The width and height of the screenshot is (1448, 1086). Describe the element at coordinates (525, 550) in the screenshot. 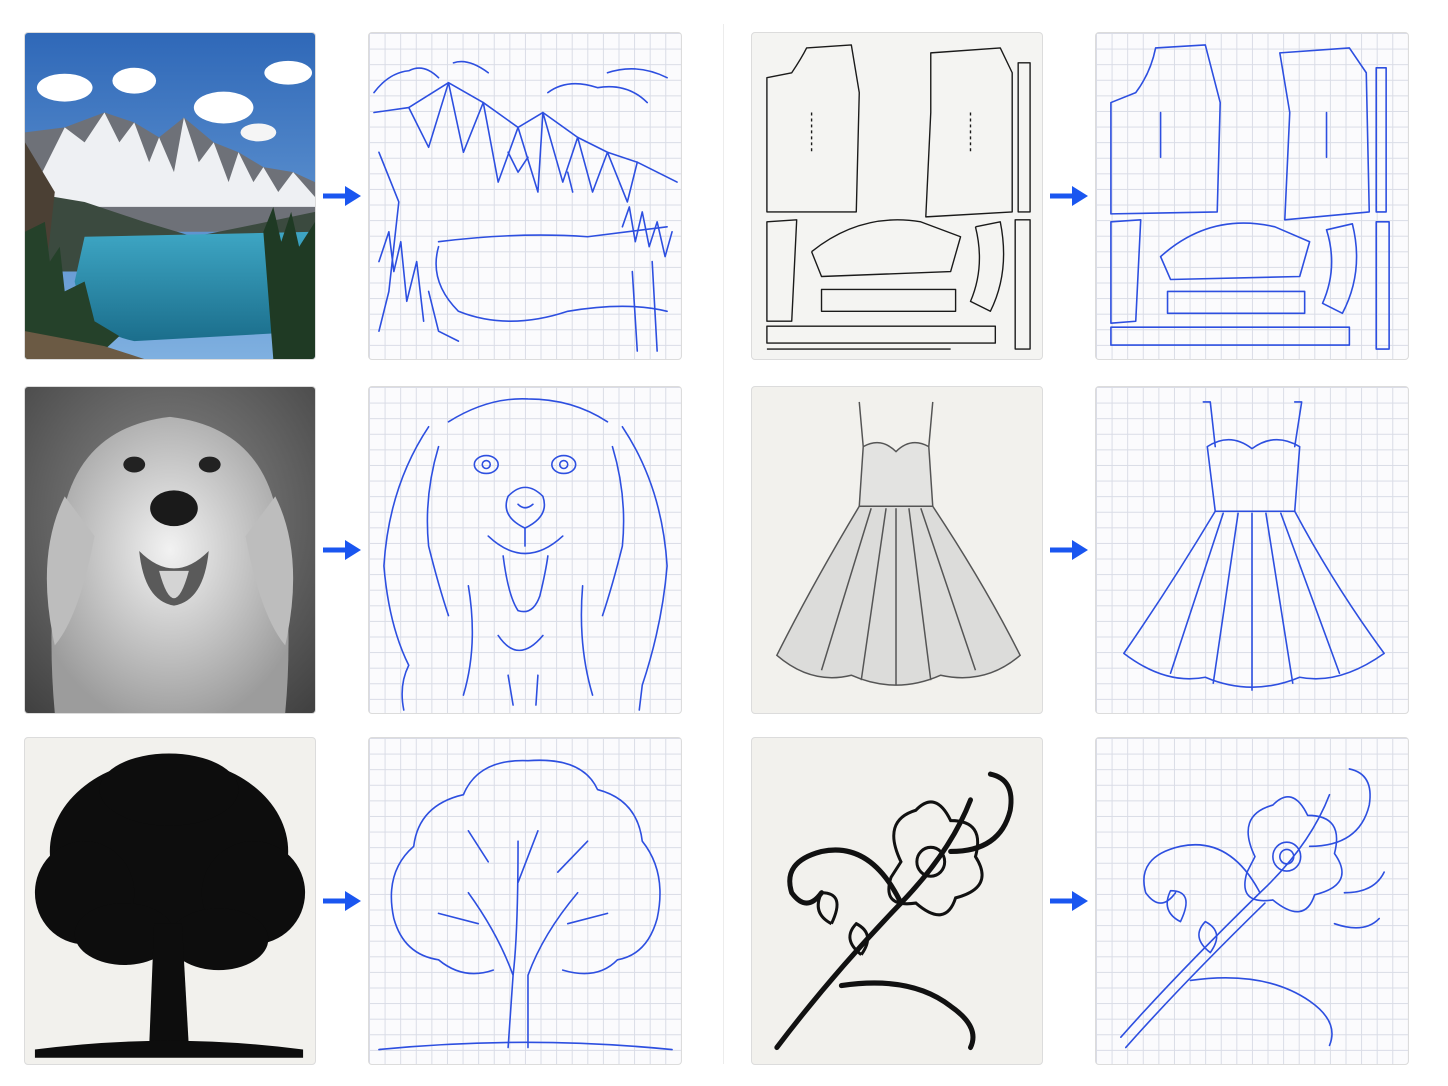

I see `golden-retriever-line-tracing` at that location.